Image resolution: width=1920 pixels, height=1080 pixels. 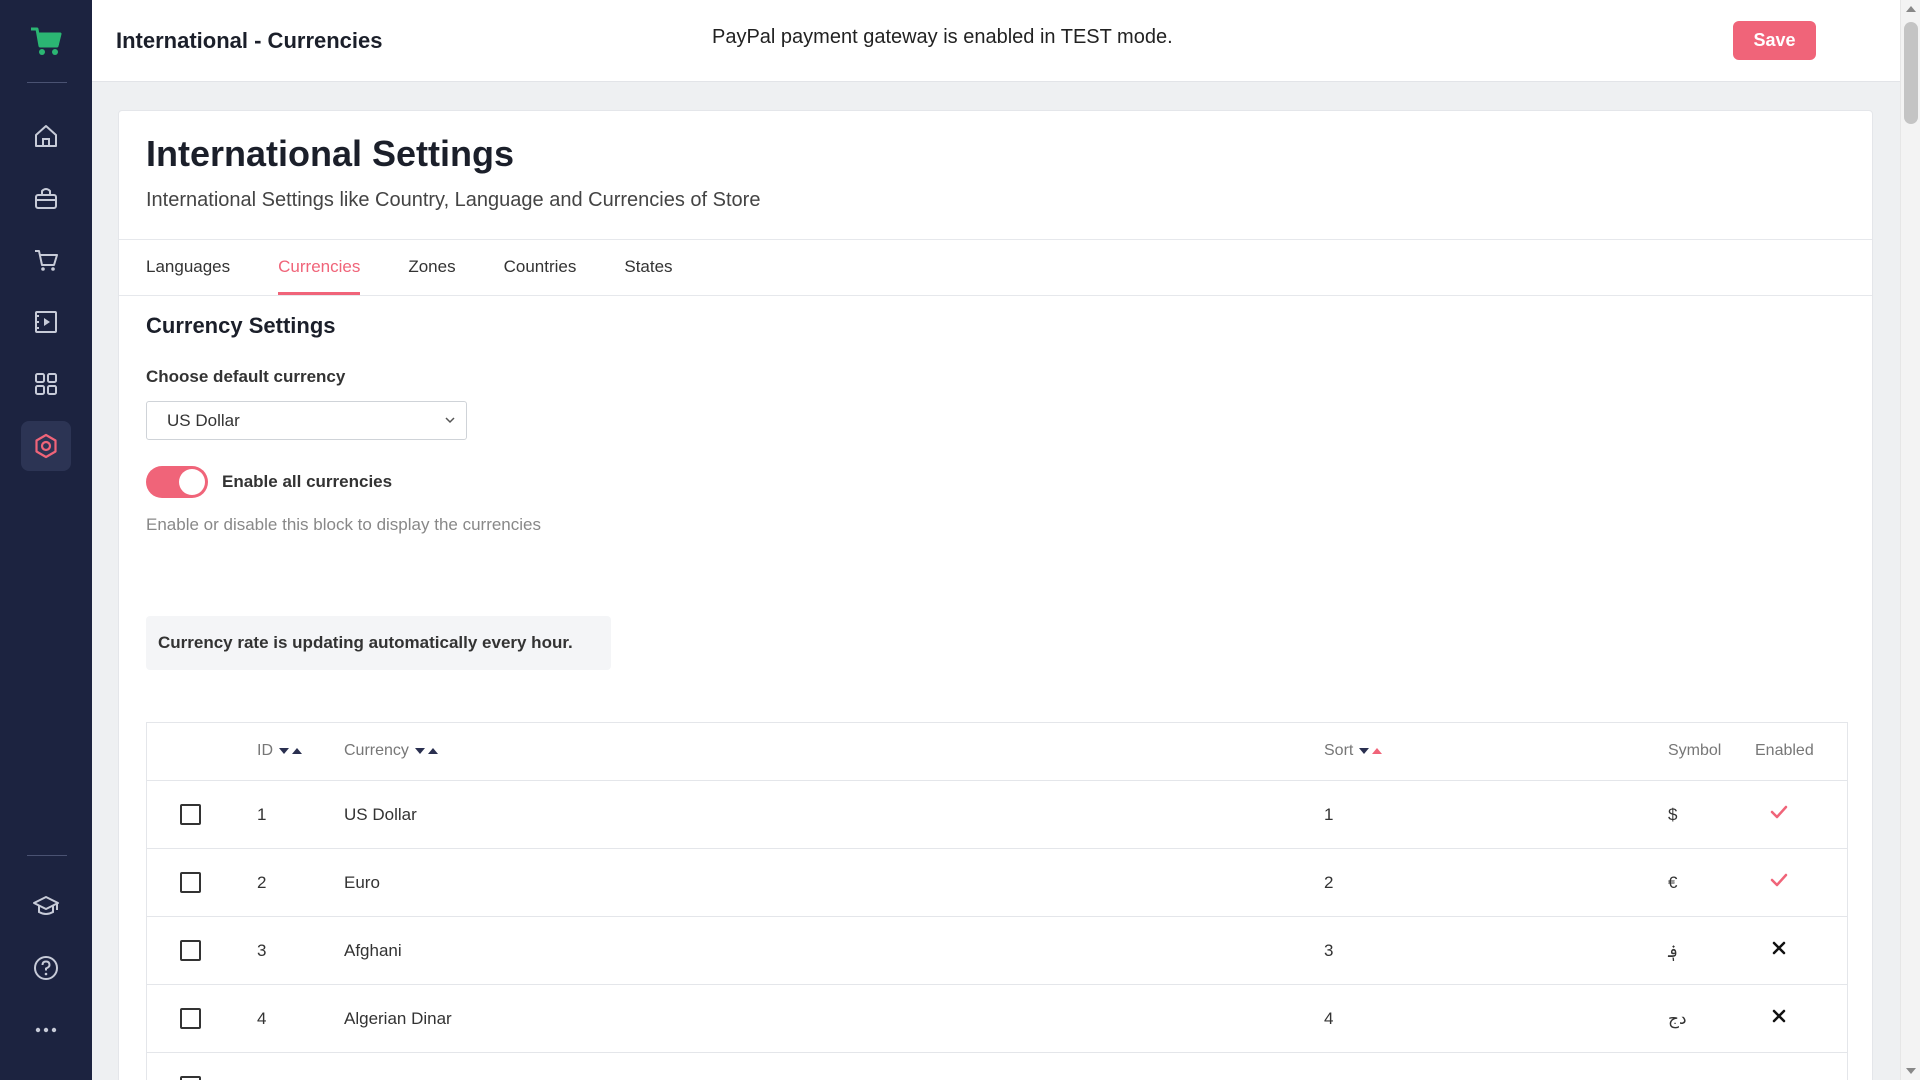 What do you see at coordinates (997, 883) in the screenshot?
I see `table-row: 2 Euro 2 €` at bounding box center [997, 883].